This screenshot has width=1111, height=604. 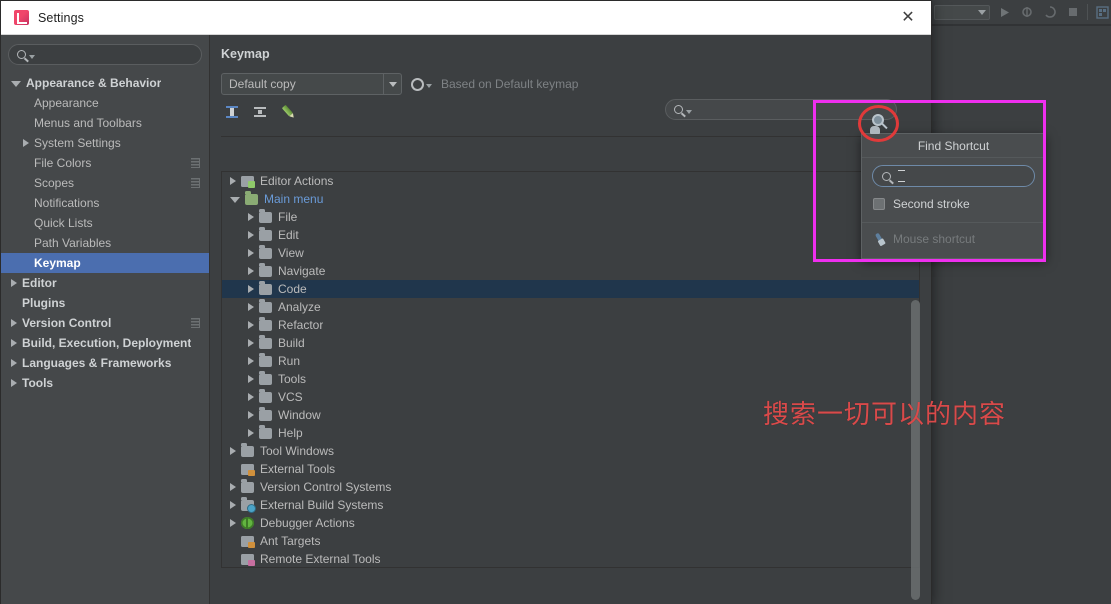 What do you see at coordinates (953, 234) in the screenshot?
I see `mouse-shortcut-row: Mouse shortcut` at bounding box center [953, 234].